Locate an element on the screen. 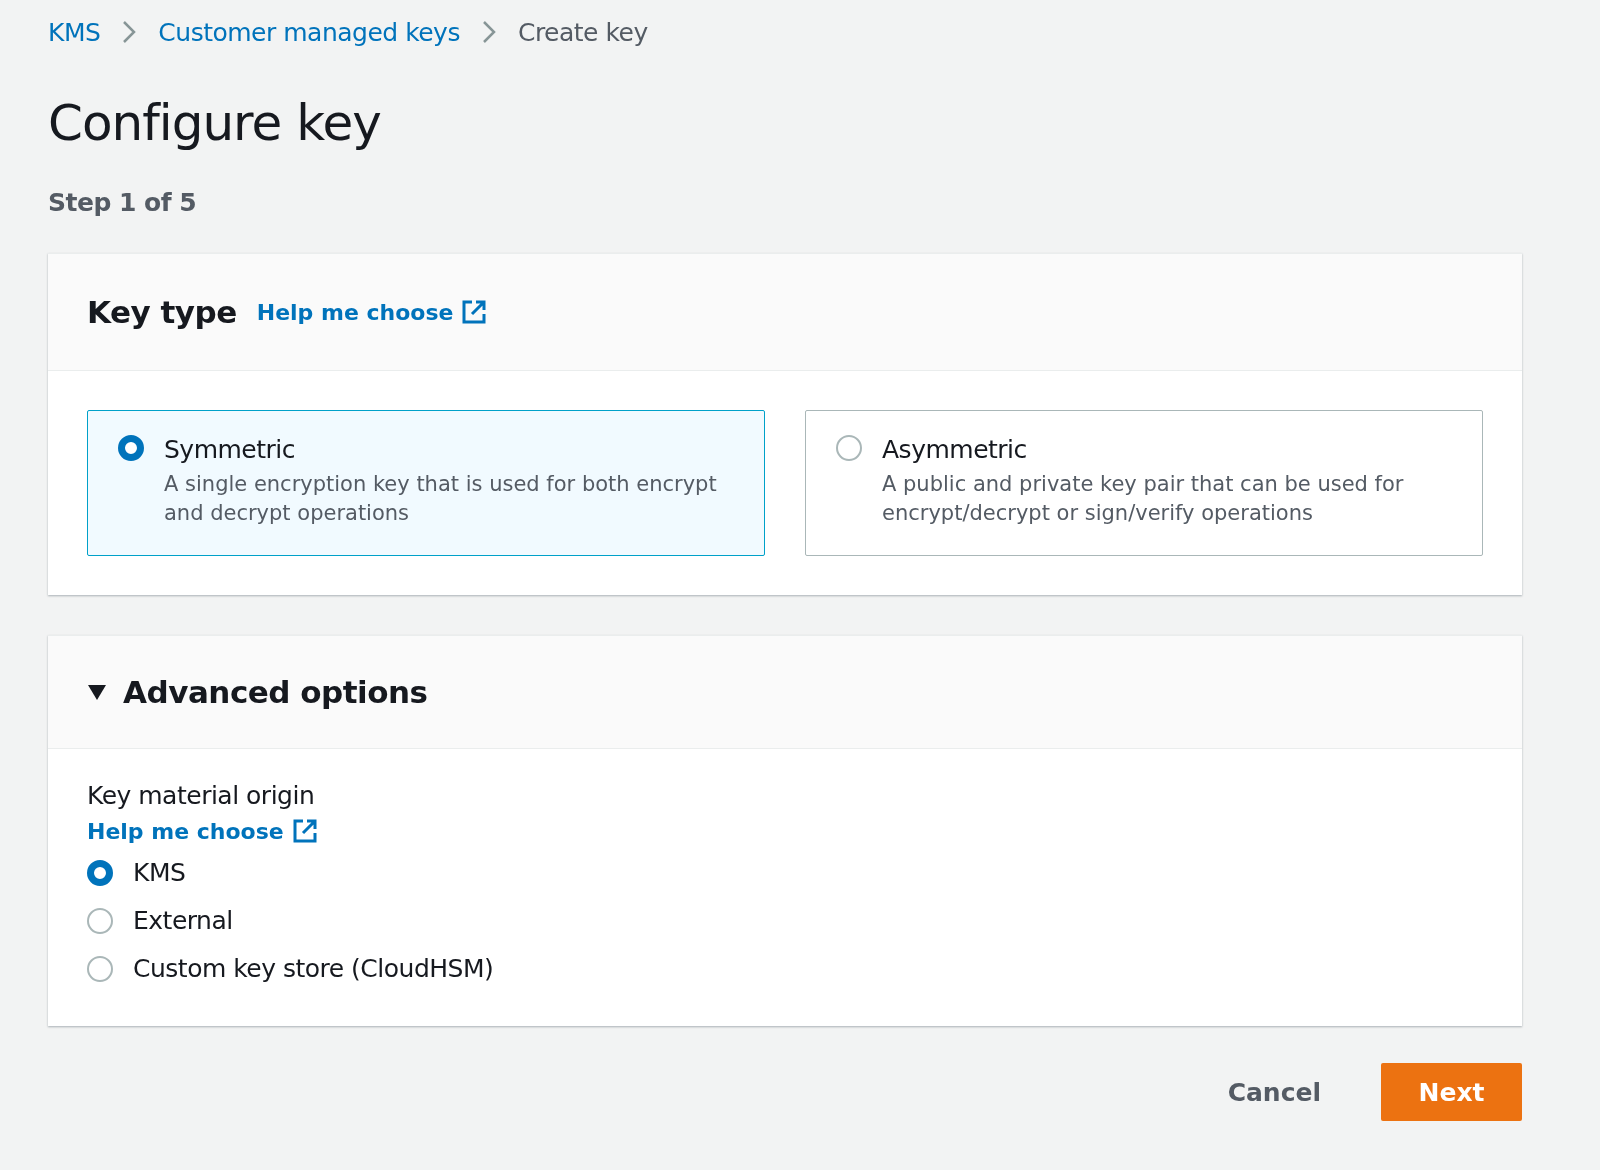 Image resolution: width=1600 pixels, height=1170 pixels. key-type-option: Symmetric A single encryption key that is used for both encrypt and decrypt operations is located at coordinates (426, 483).